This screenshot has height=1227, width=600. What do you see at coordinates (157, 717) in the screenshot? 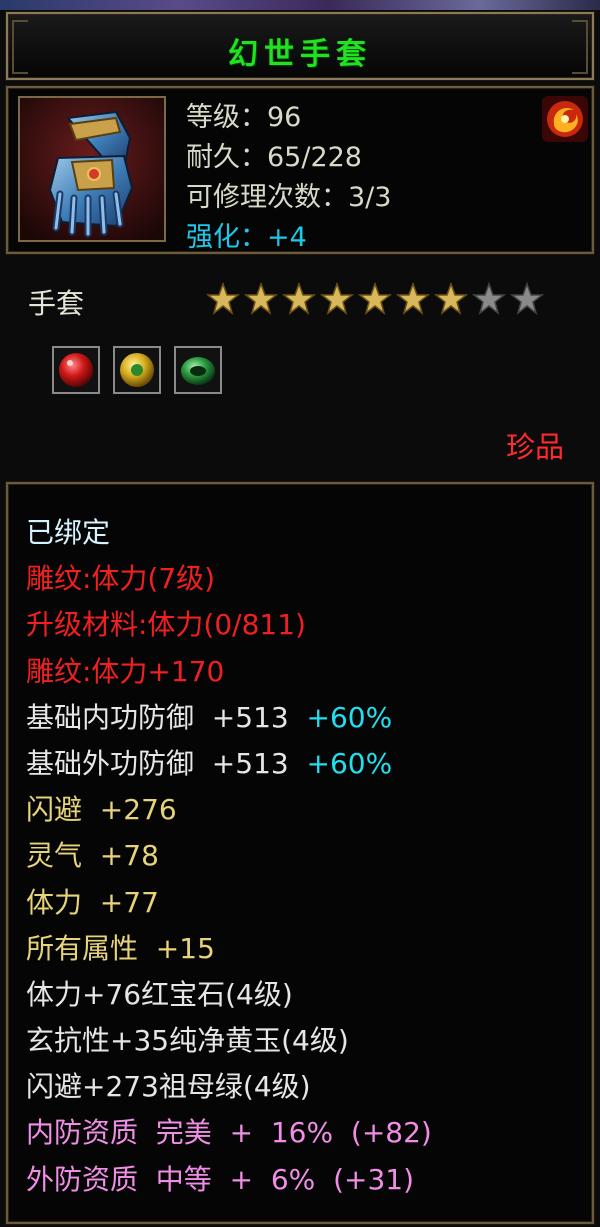
I see `stat-text: 基础内功防御 +513` at bounding box center [157, 717].